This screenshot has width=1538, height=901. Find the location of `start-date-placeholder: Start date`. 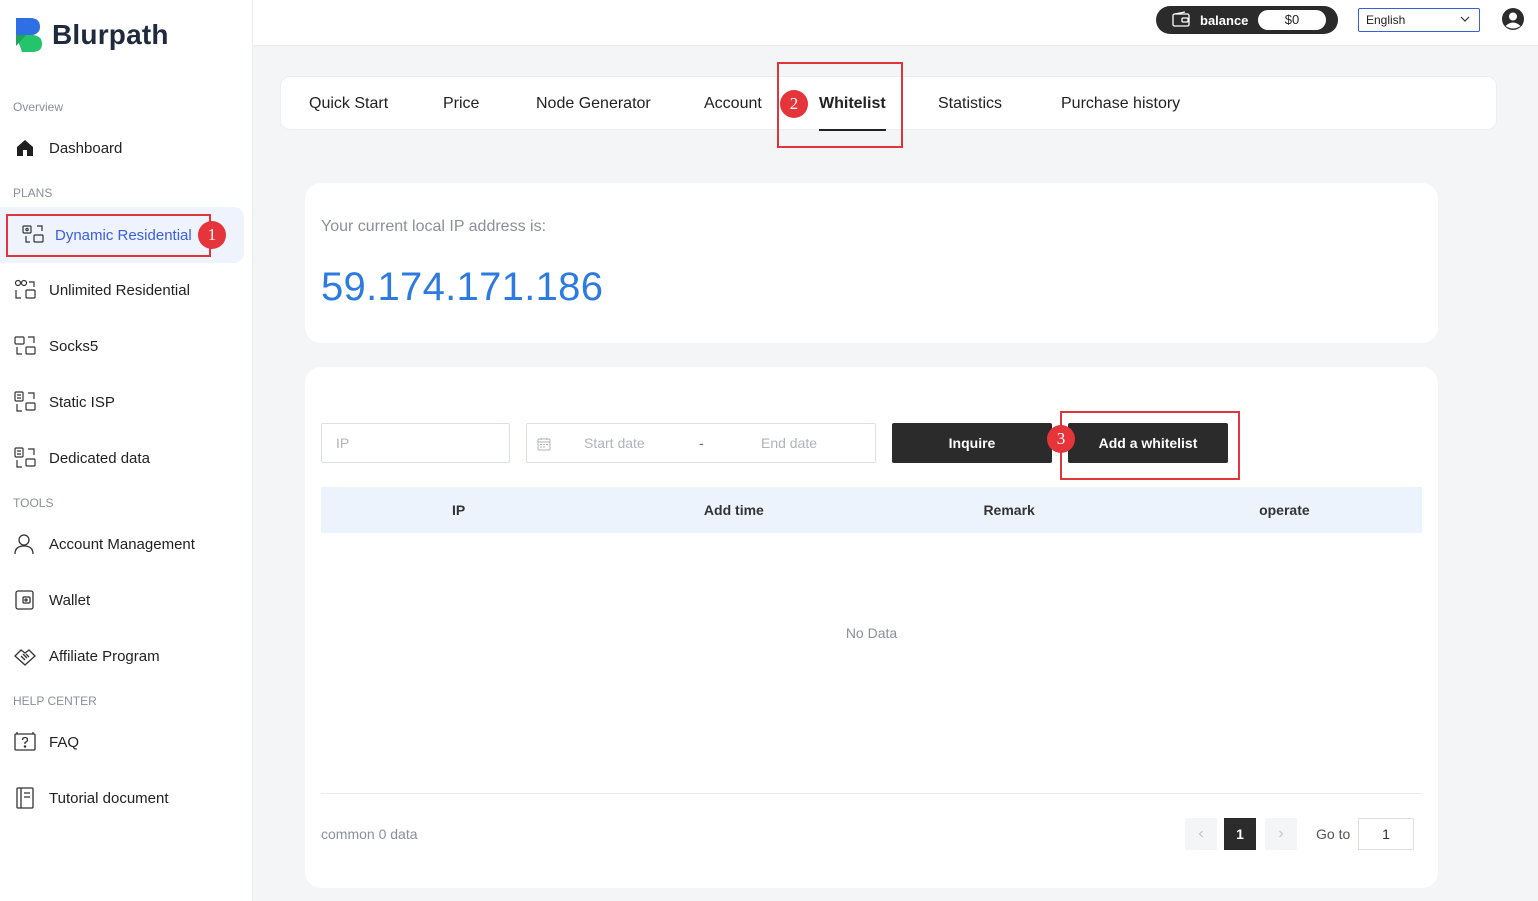

start-date-placeholder: Start date is located at coordinates (614, 443).